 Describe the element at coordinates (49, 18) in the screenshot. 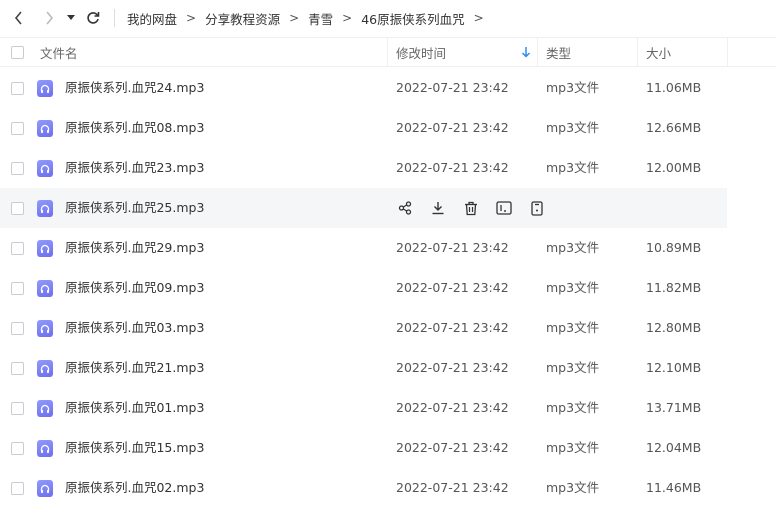

I see `chevron-right-icon` at that location.